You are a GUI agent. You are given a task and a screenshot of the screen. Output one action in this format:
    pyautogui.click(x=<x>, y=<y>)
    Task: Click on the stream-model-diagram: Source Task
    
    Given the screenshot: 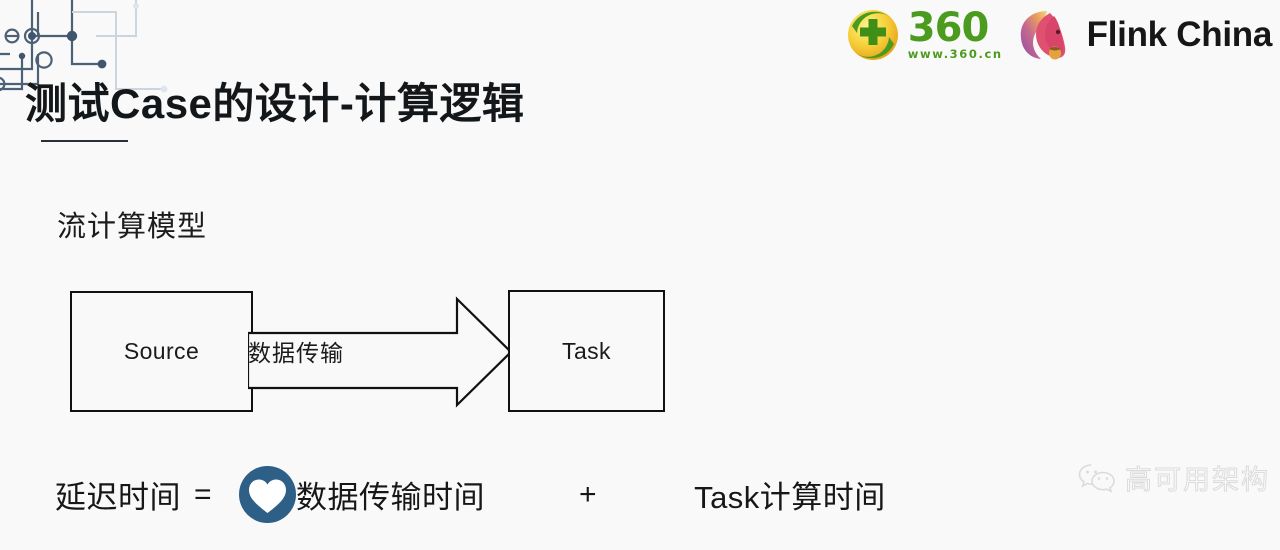 What is the action you would take?
    pyautogui.click(x=372, y=353)
    